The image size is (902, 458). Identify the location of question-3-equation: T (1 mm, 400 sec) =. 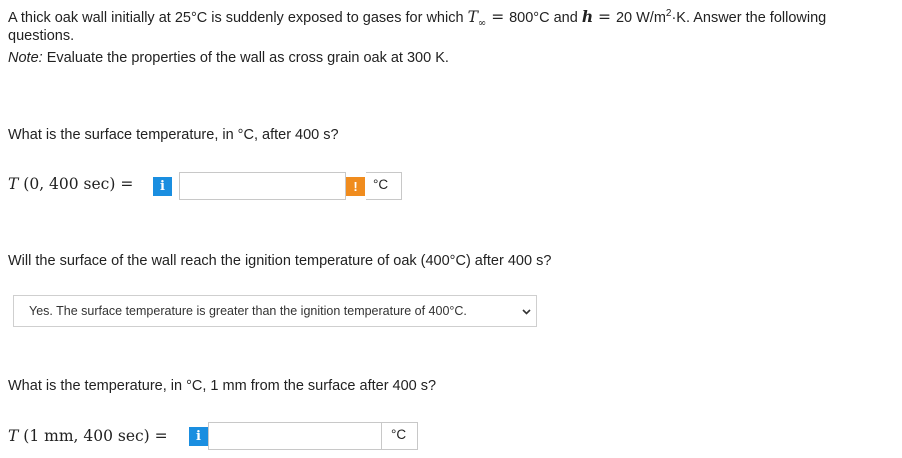
(88, 436).